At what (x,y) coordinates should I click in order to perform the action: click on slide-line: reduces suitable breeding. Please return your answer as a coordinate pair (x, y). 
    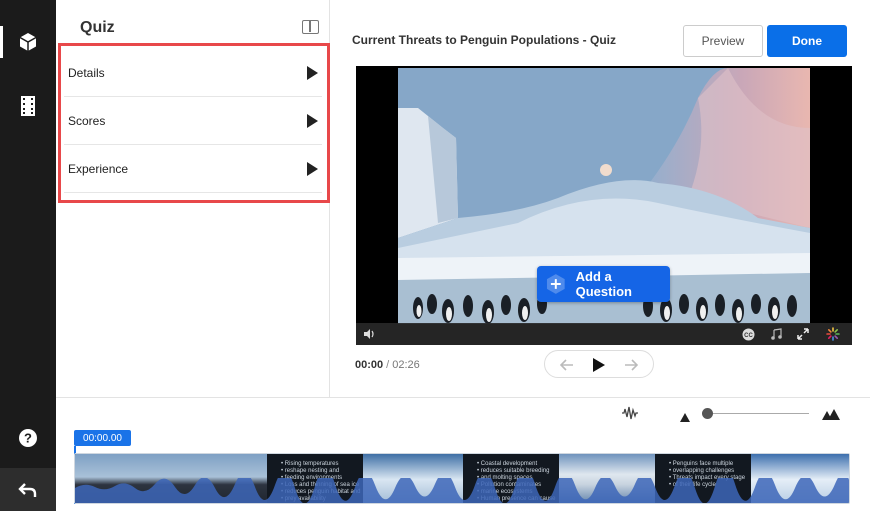
    Looking at the image, I should click on (516, 471).